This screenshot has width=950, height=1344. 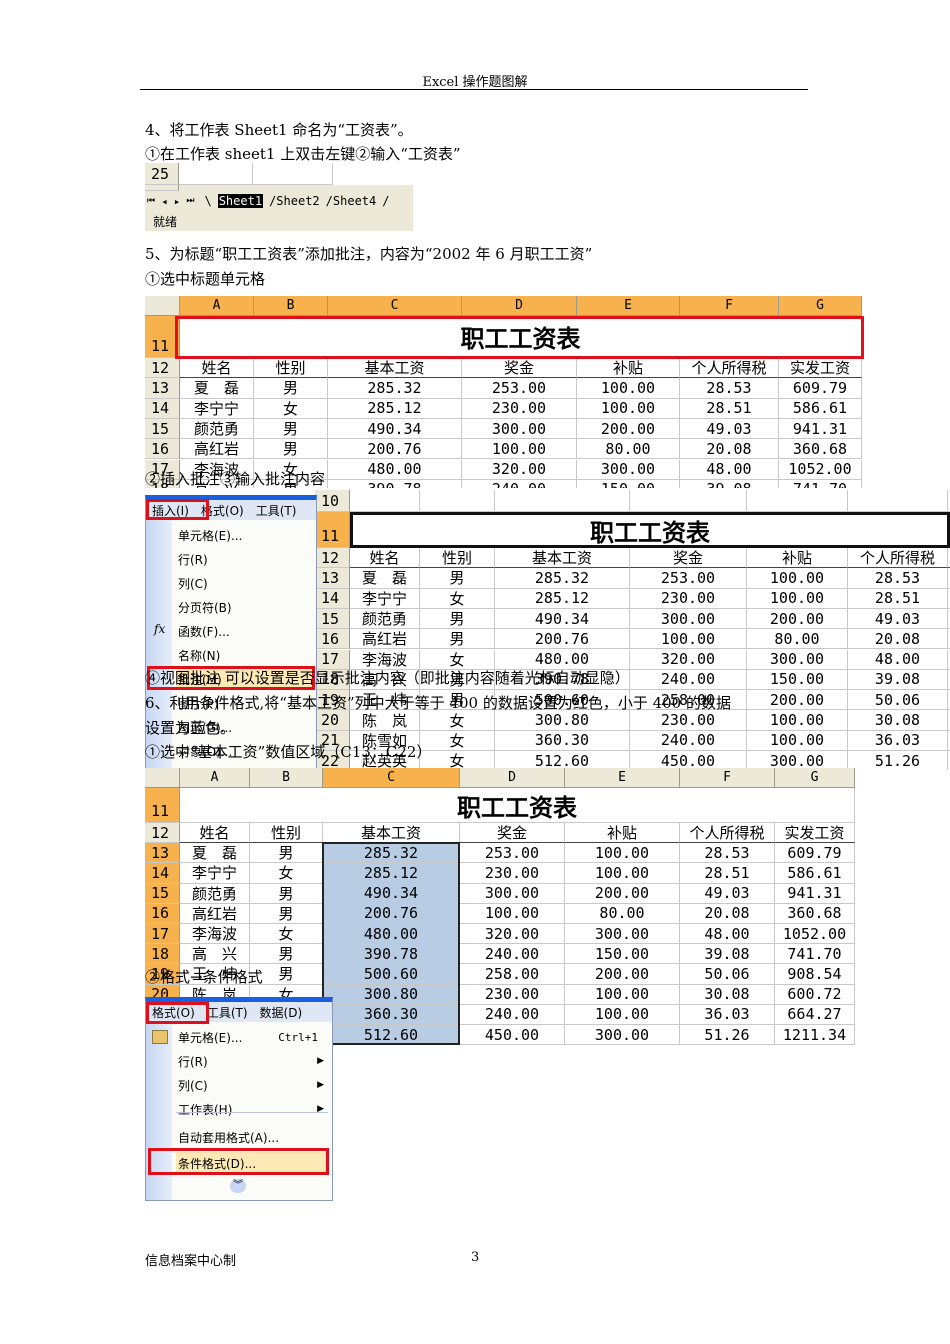 I want to click on table-cell: 陈 岚, so click(x=385, y=720).